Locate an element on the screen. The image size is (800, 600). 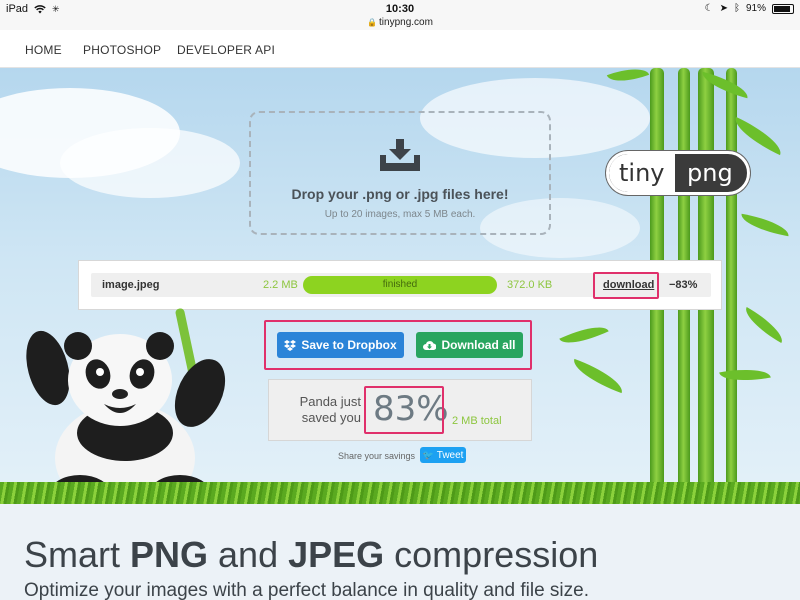
status-bar: iPad ✳ 10:30 🔒 tinypng.com ☾ ➤ ᛒ 91% is located at coordinates (400, 15).